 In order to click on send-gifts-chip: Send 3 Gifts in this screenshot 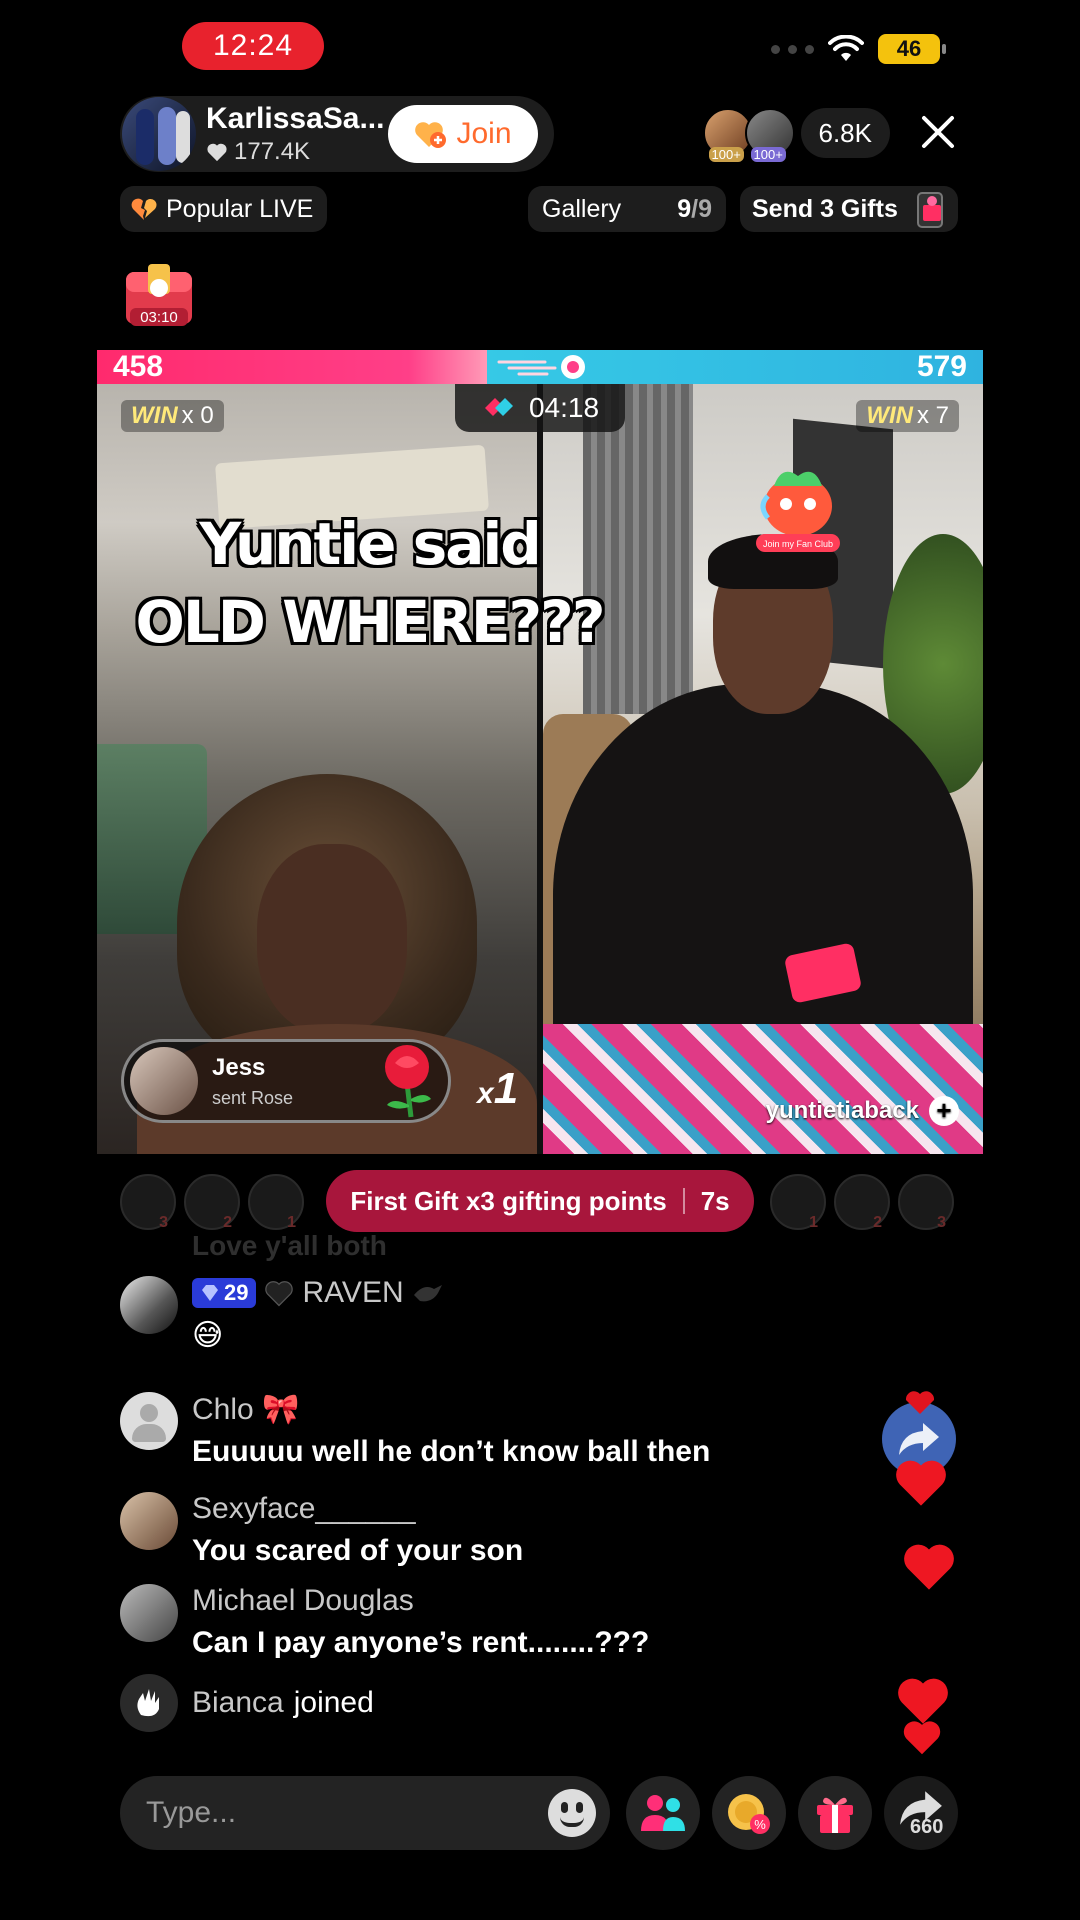, I will do `click(849, 209)`.